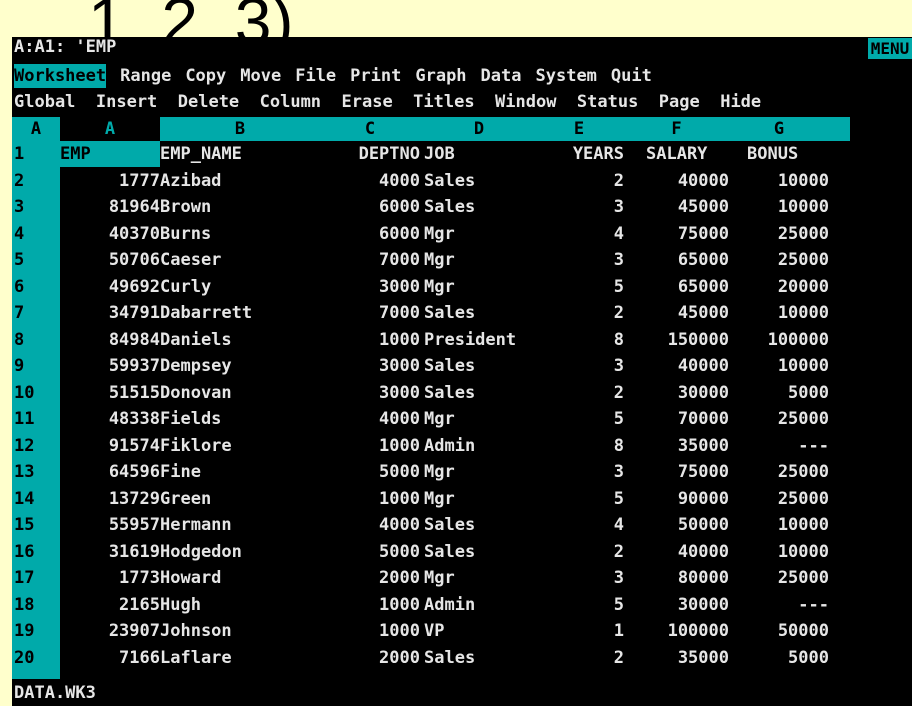 This screenshot has width=912, height=706. Describe the element at coordinates (19, 287) in the screenshot. I see `row-header-6: 6` at that location.